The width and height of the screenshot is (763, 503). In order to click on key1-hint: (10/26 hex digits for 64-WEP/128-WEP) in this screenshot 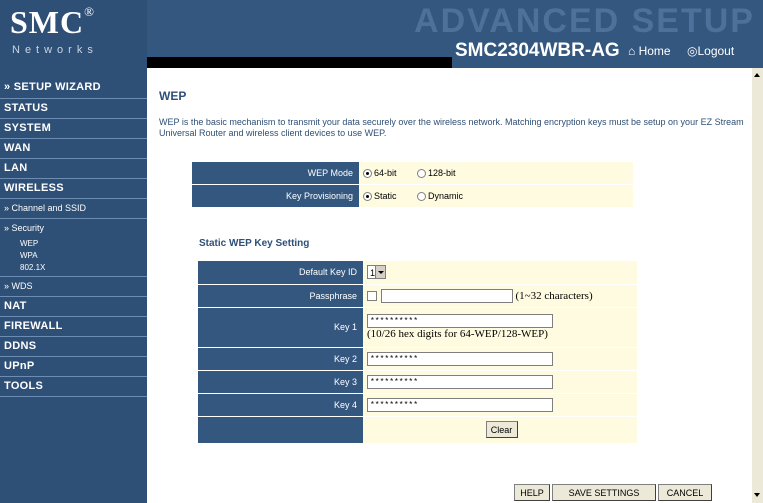, I will do `click(457, 334)`.